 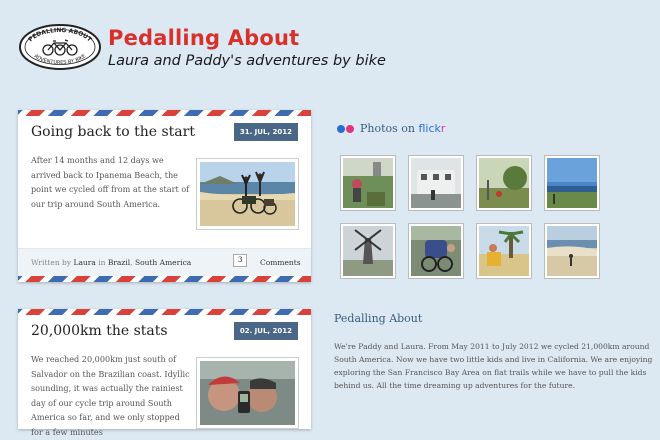 What do you see at coordinates (432, 128) in the screenshot?
I see `flickr-link: flickr` at bounding box center [432, 128].